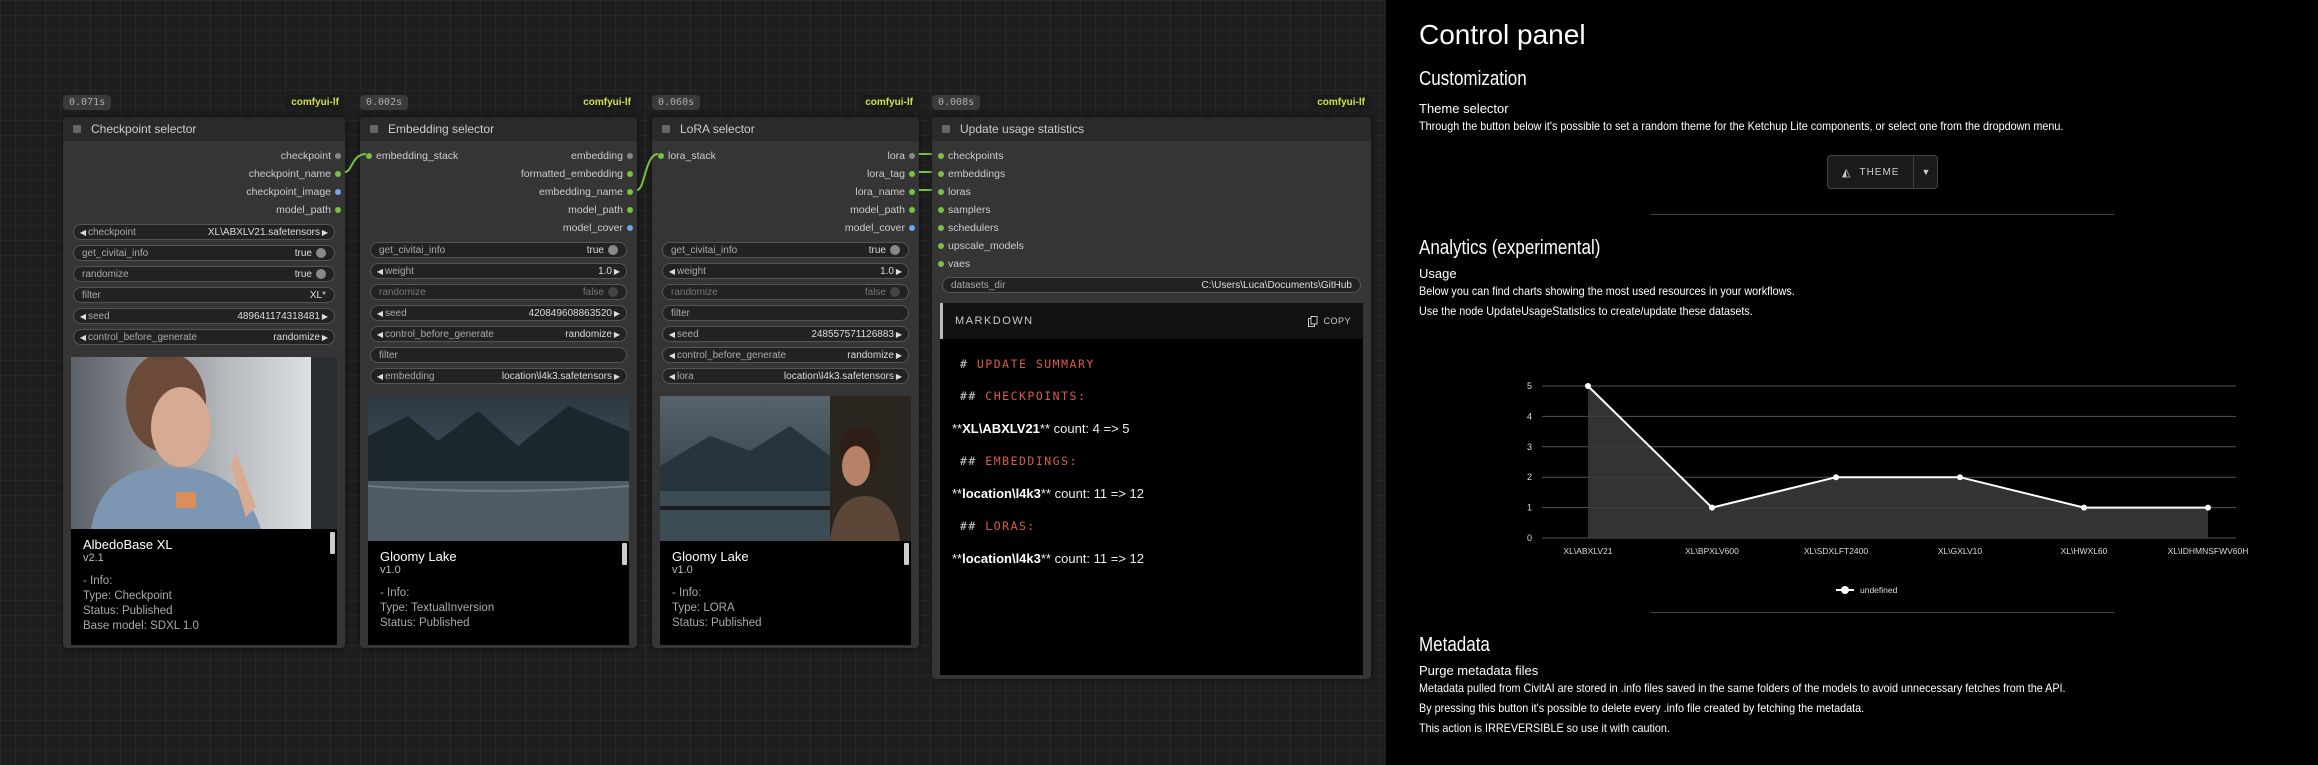 Image resolution: width=2318 pixels, height=765 pixels. I want to click on checkpoint-combo: ◀ checkpoint XL\ABXLV21.safetensors ▶, so click(204, 232).